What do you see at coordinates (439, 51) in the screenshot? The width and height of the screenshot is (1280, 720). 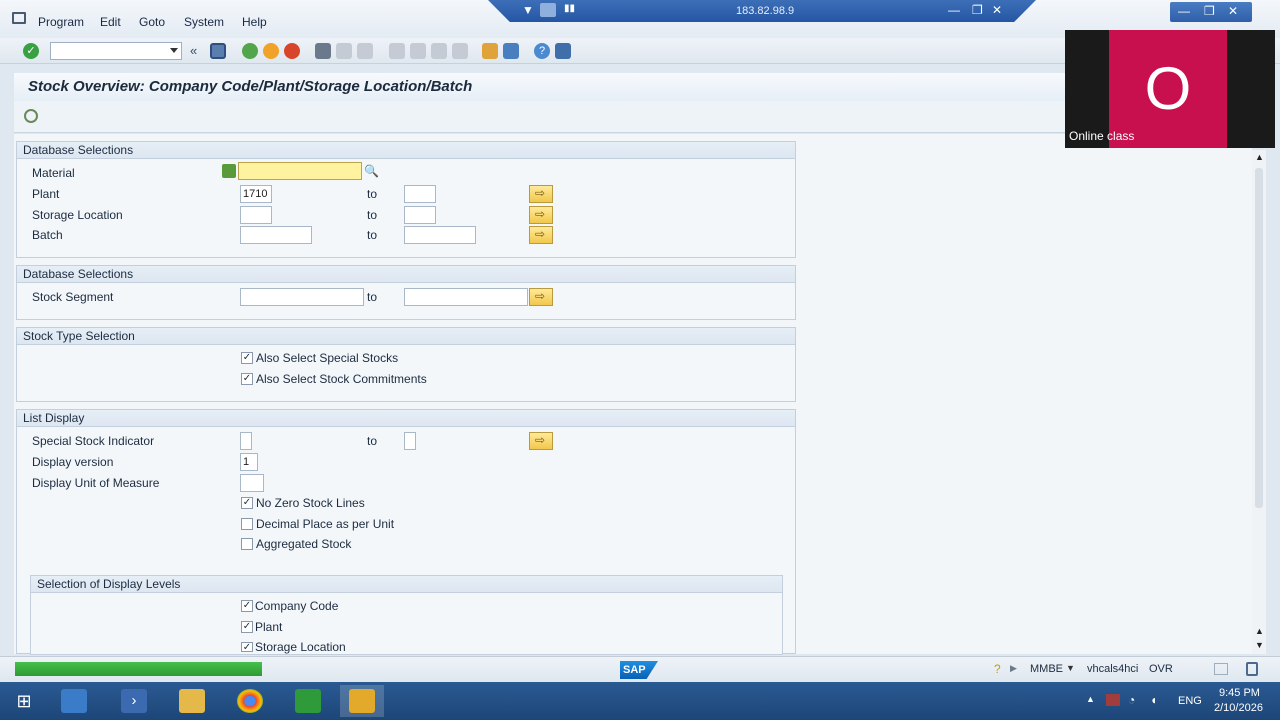 I see `next-page-icon` at bounding box center [439, 51].